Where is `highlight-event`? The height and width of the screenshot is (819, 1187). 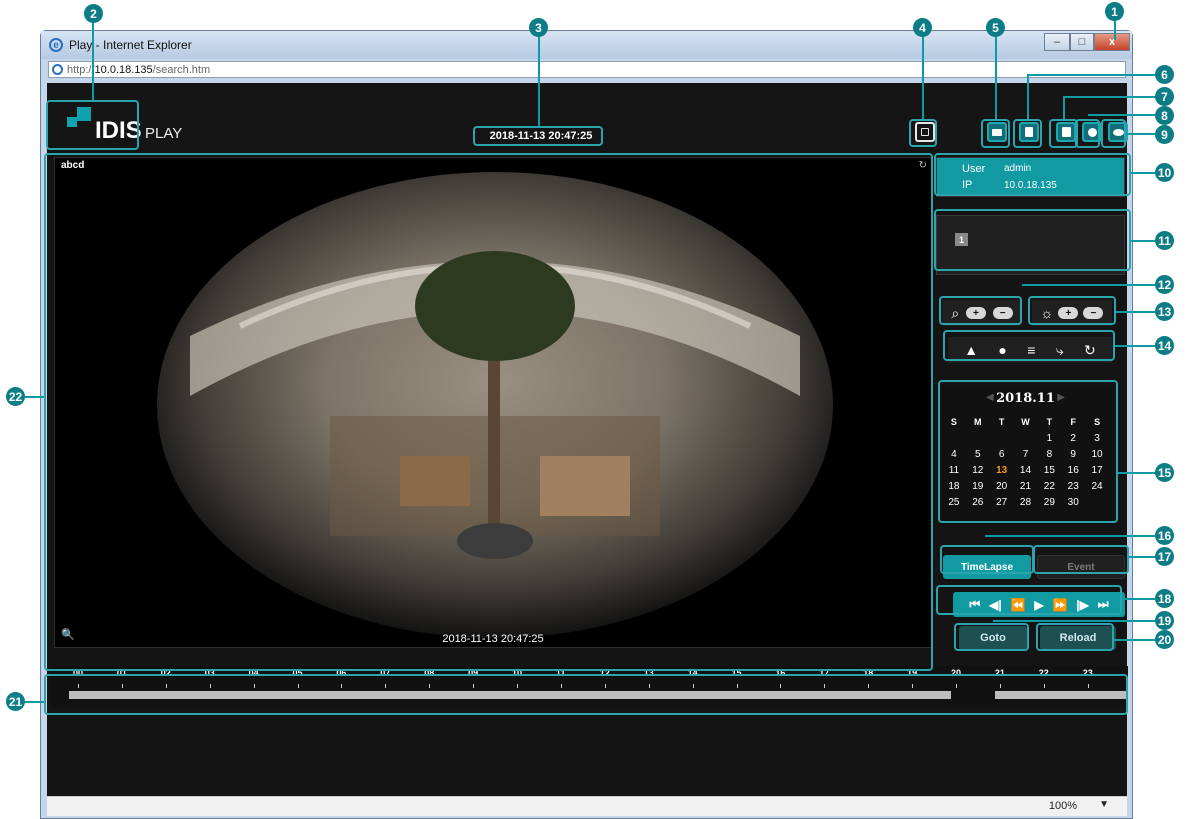 highlight-event is located at coordinates (1081, 559).